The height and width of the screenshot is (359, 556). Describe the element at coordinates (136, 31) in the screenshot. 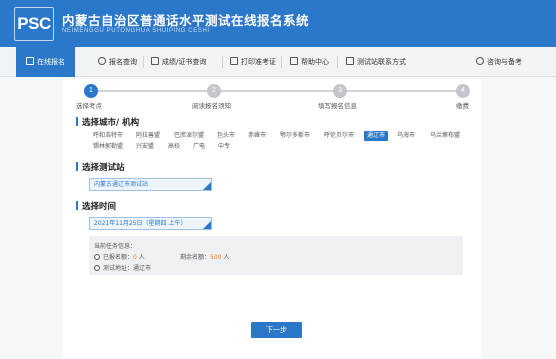

I see `site-subtitle: NEIMENGGU PUTONGHUA SHUIPING CESHI` at that location.